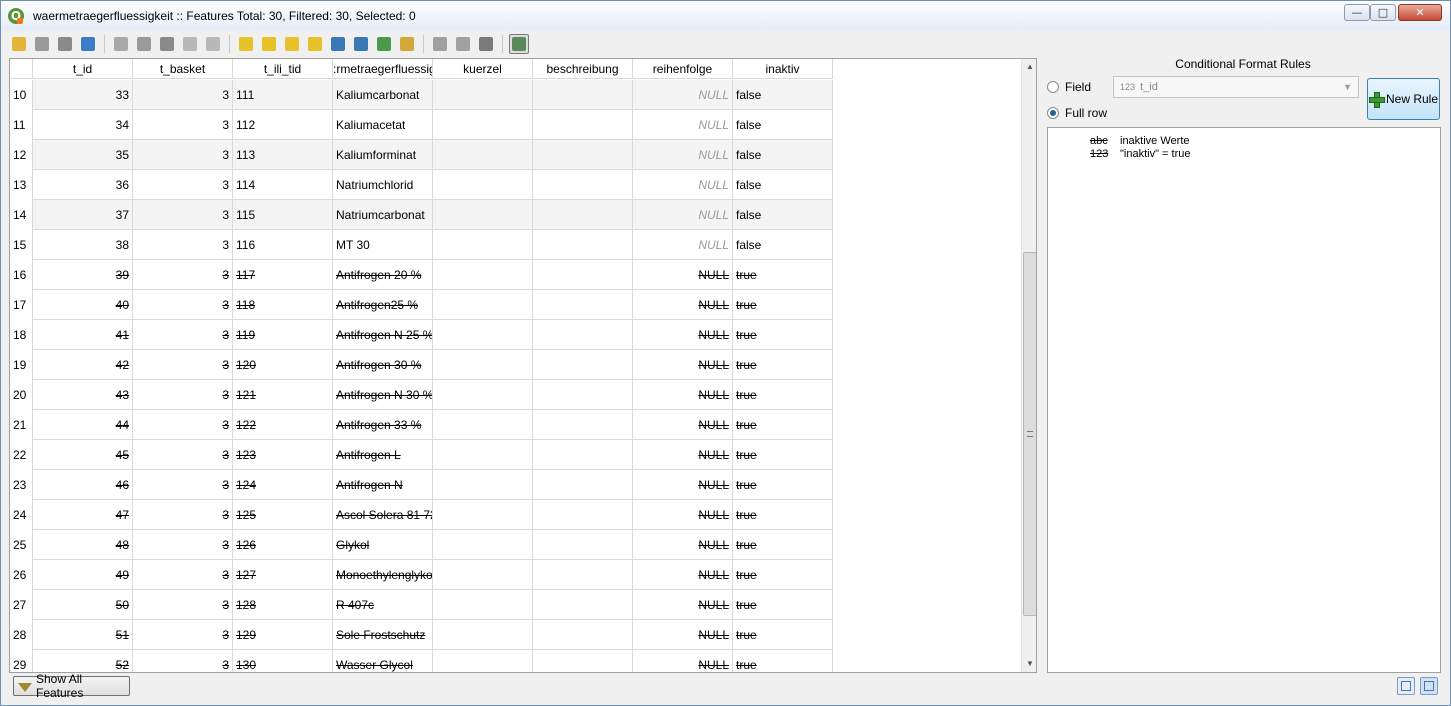  What do you see at coordinates (83, 575) in the screenshot?
I see `cell-t-id: 49` at bounding box center [83, 575].